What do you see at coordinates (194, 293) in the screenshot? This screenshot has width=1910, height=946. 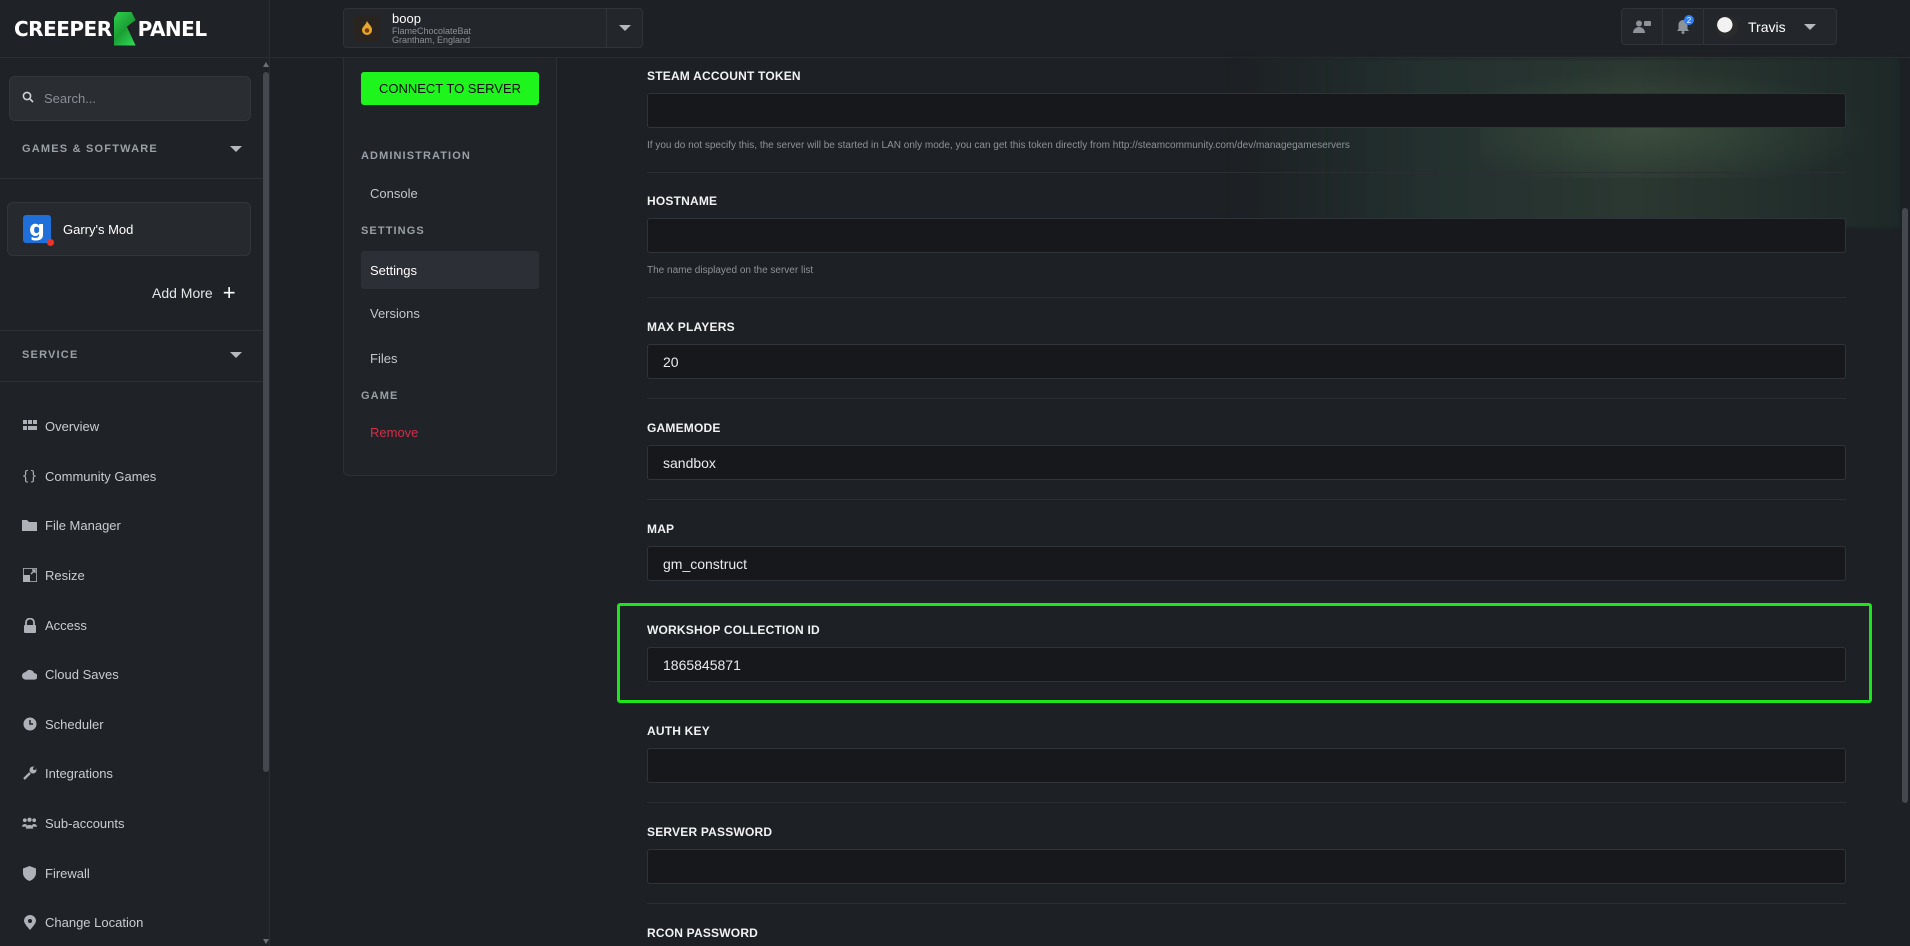 I see `add-more-button: Add More +` at bounding box center [194, 293].